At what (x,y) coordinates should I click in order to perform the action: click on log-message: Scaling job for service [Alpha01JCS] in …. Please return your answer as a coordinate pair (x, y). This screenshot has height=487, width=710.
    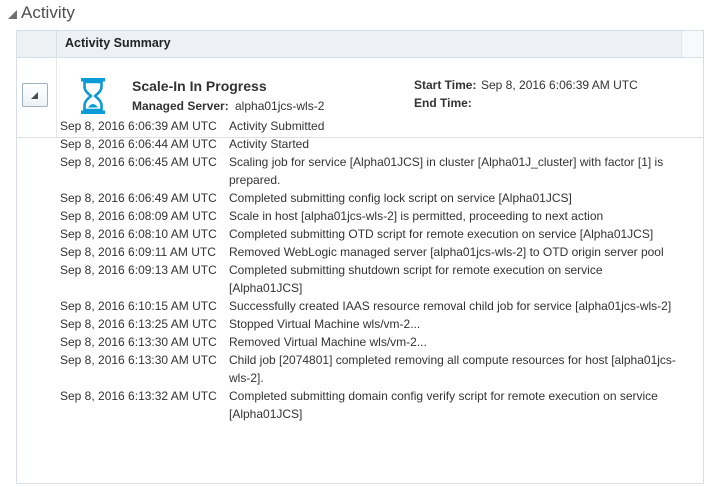
    Looking at the image, I should click on (446, 171).